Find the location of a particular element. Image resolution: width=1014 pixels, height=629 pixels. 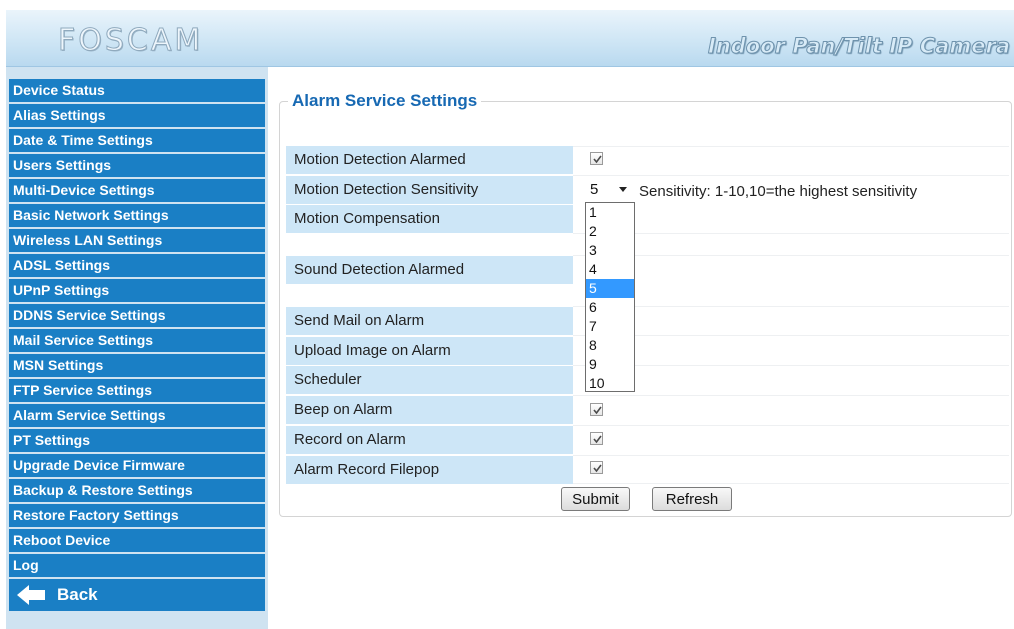

sensitivity-option: 8 is located at coordinates (610, 345).